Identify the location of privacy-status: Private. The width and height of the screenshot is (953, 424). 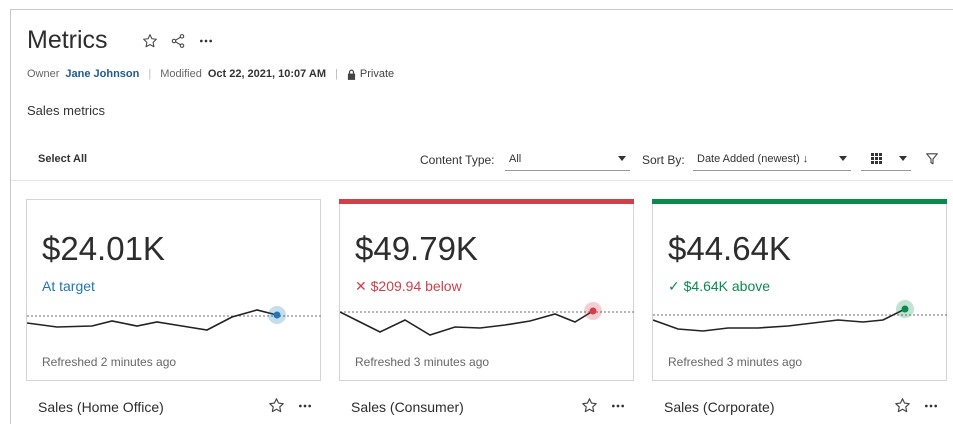
(370, 74).